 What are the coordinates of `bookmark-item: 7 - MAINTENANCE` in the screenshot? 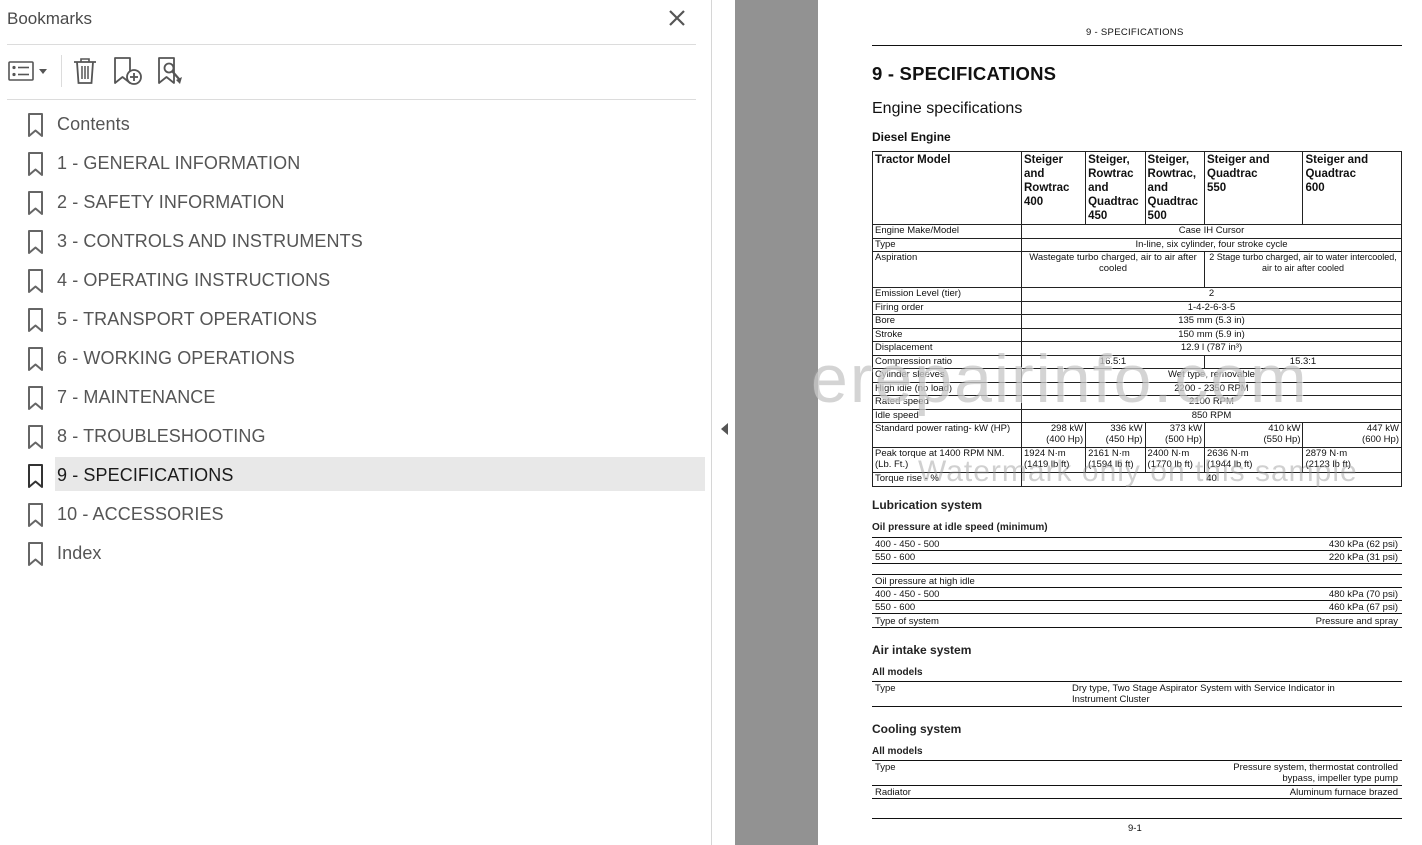 It's located at (356, 397).